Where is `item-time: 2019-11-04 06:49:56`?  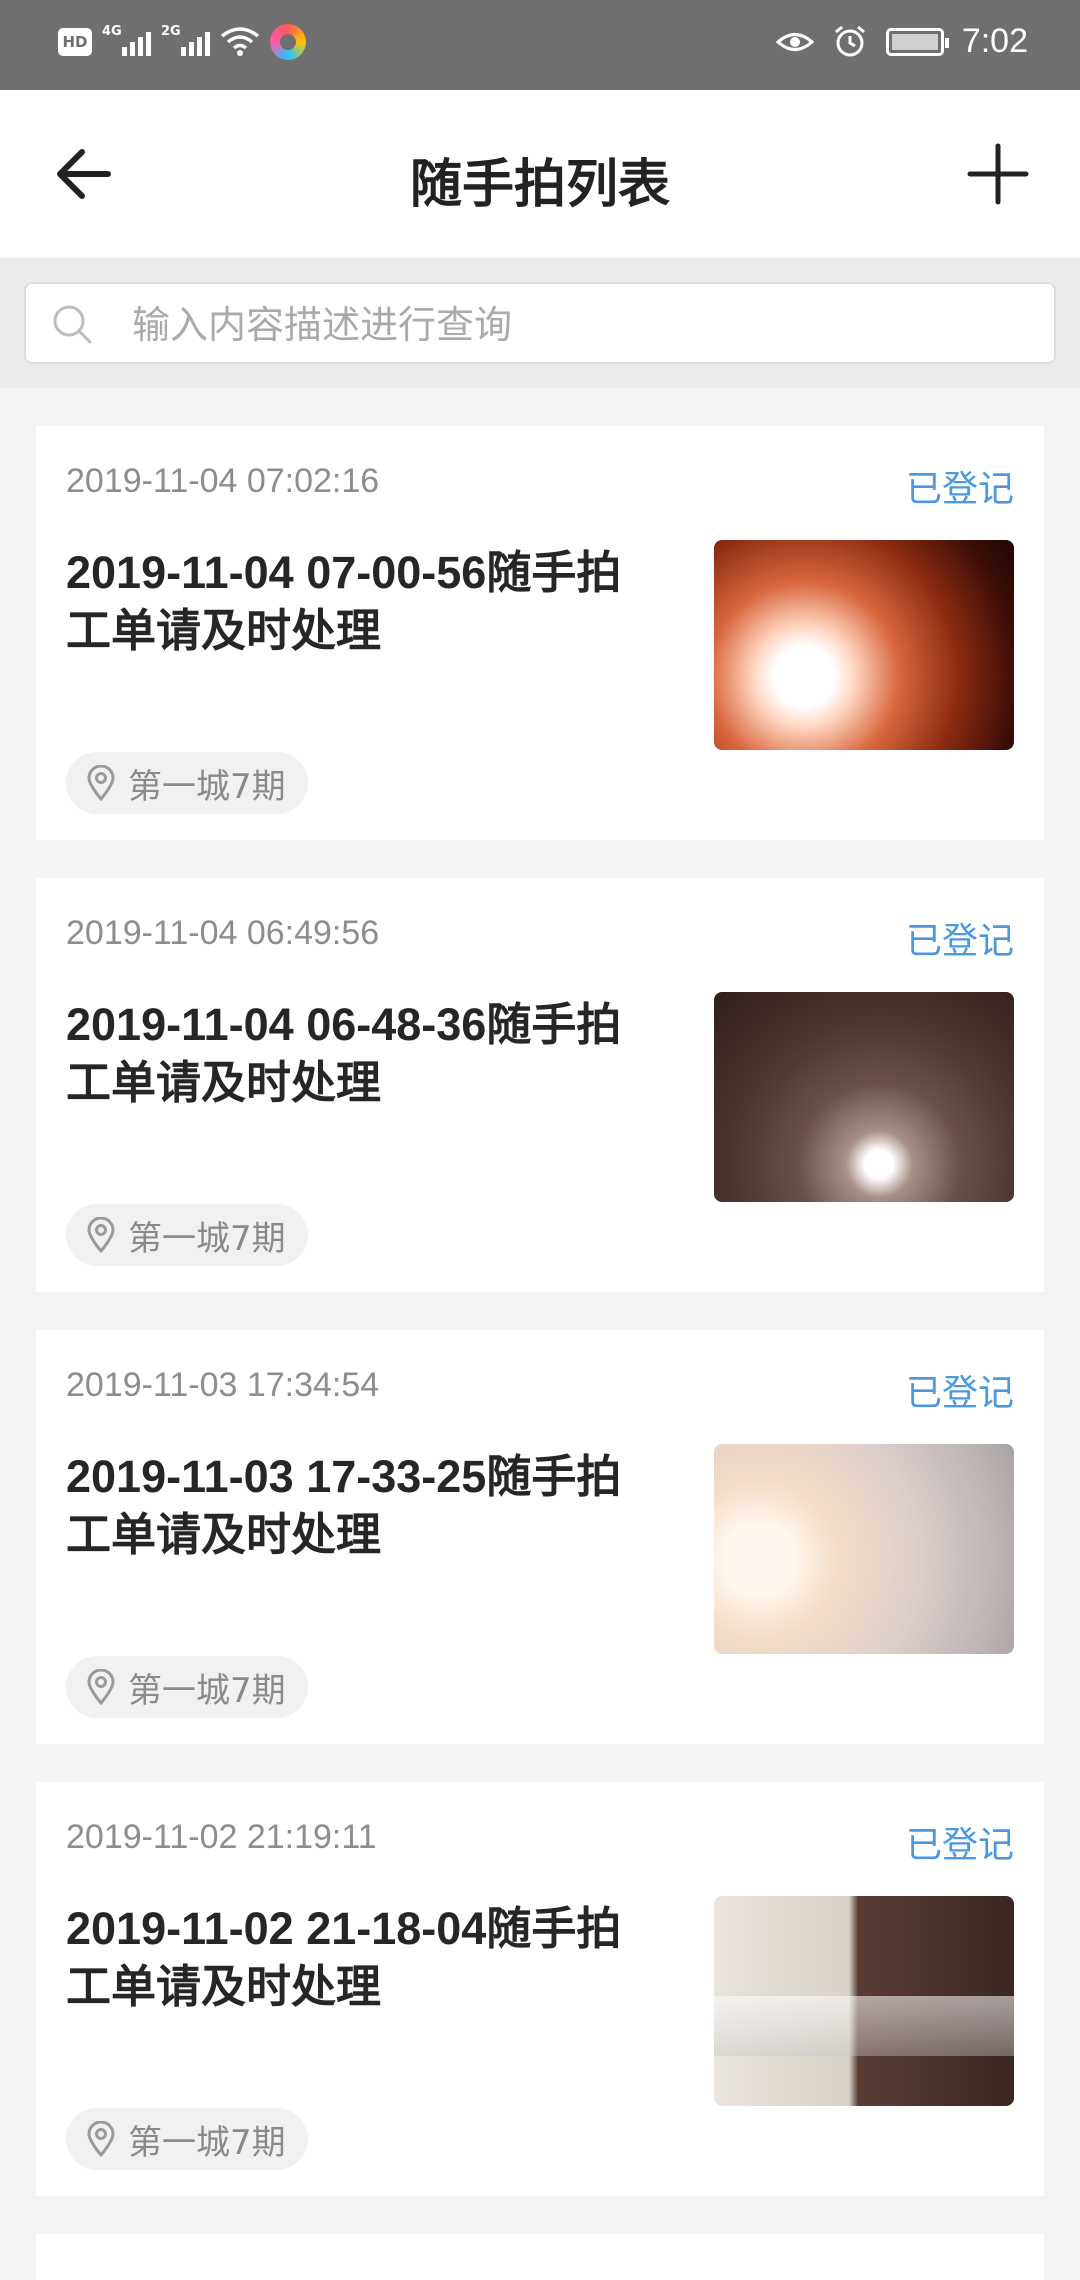
item-time: 2019-11-04 06:49:56 is located at coordinates (223, 933).